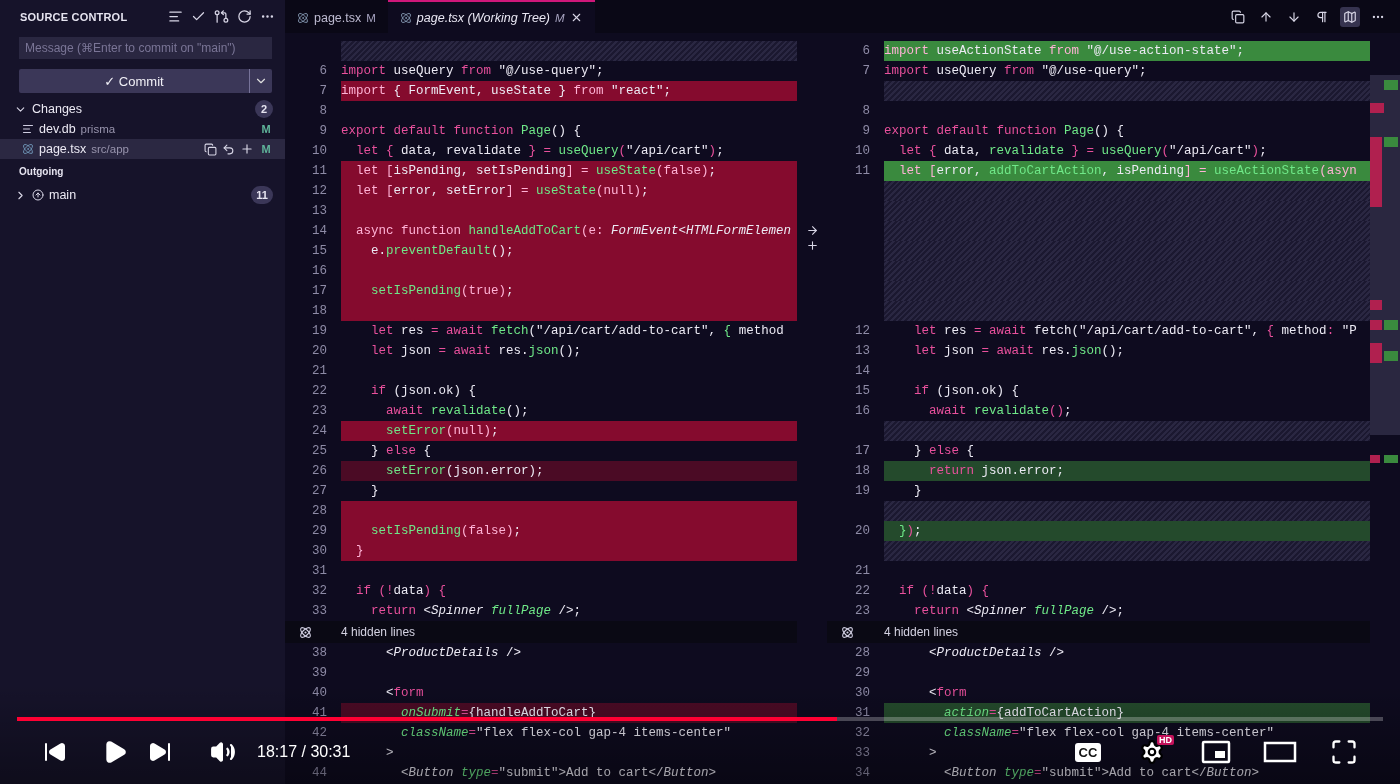 This screenshot has height=784, width=1400. I want to click on code-line: let [error, setError] = useState(null);, so click(502, 191).